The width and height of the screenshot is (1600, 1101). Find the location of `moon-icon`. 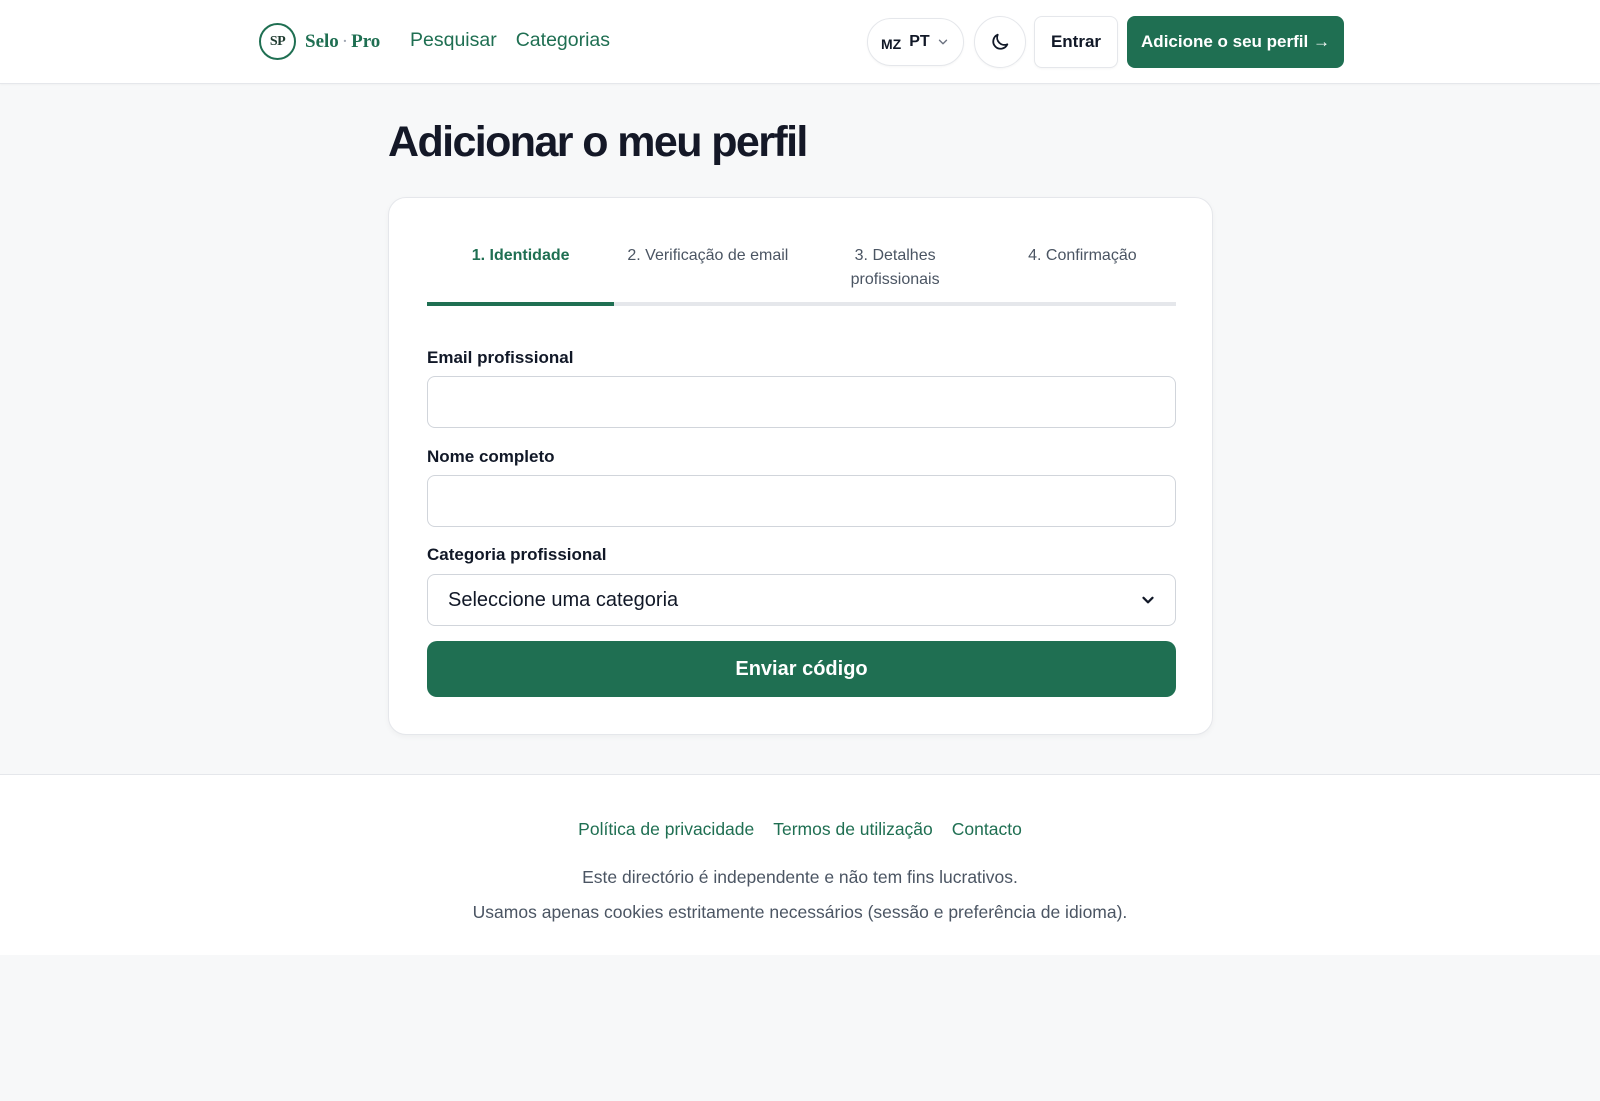

moon-icon is located at coordinates (1000, 41).